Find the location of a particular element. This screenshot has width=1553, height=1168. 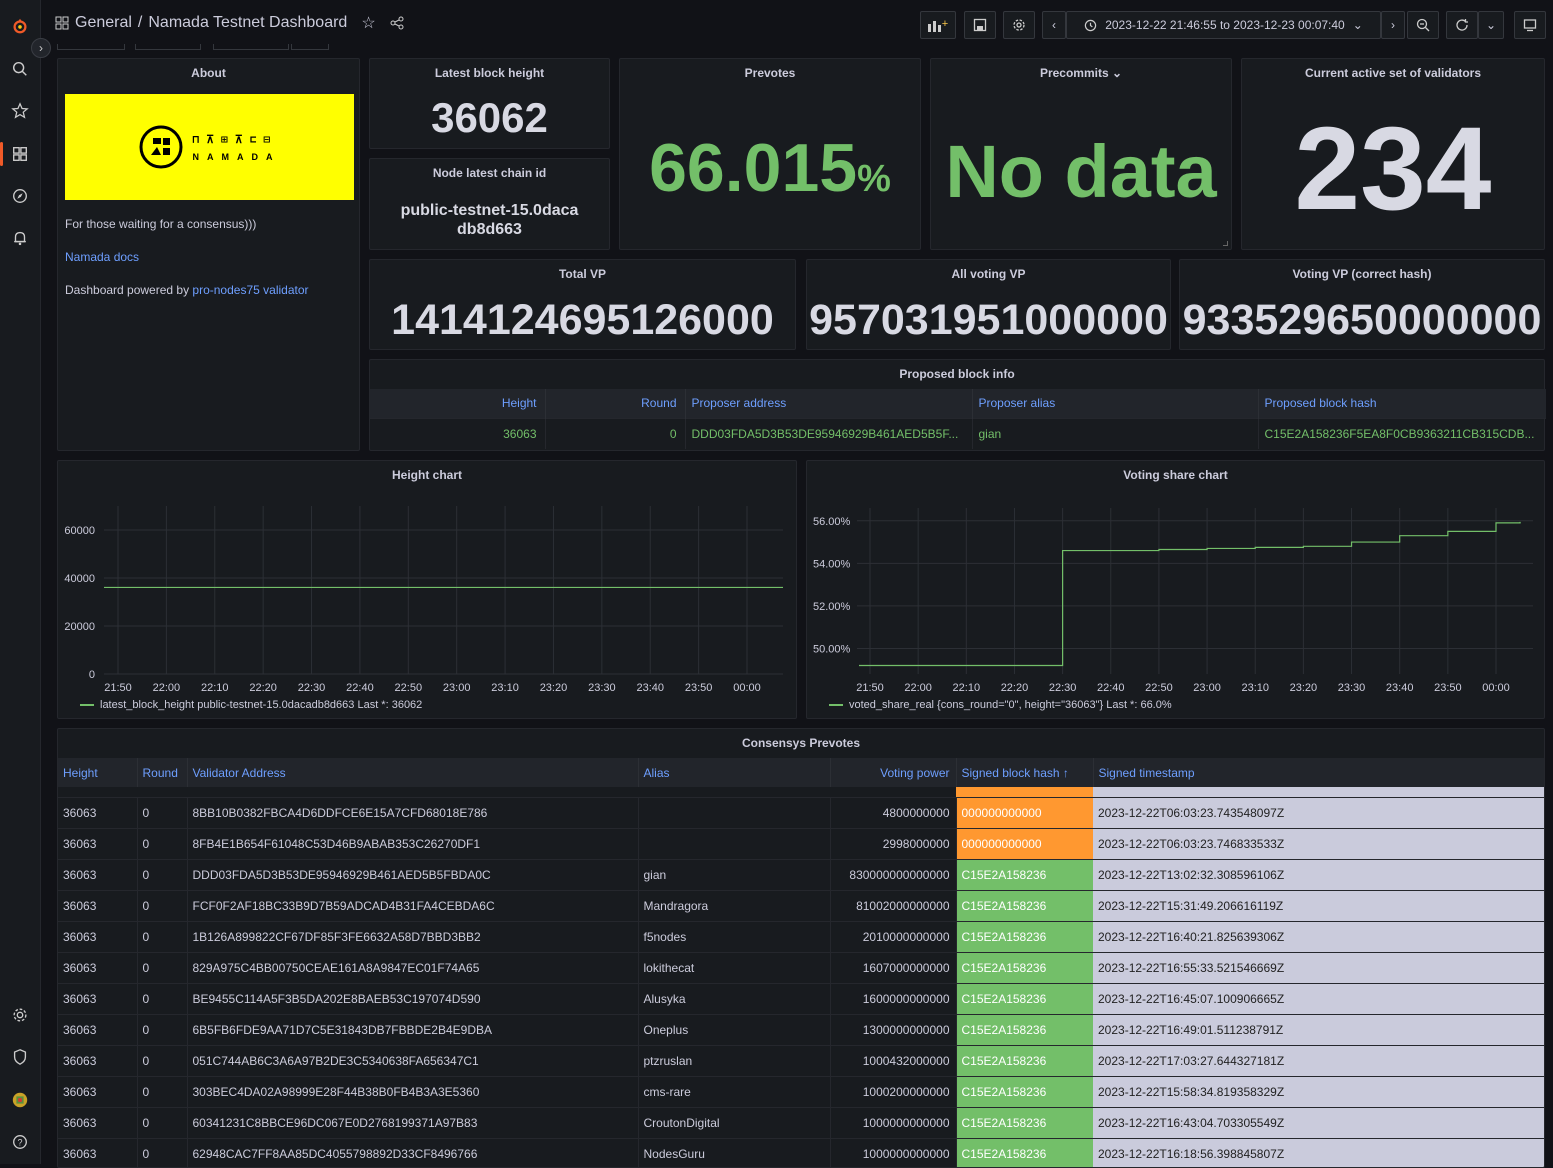

dashboard-title: Namada Testnet Dashboard is located at coordinates (247, 23).